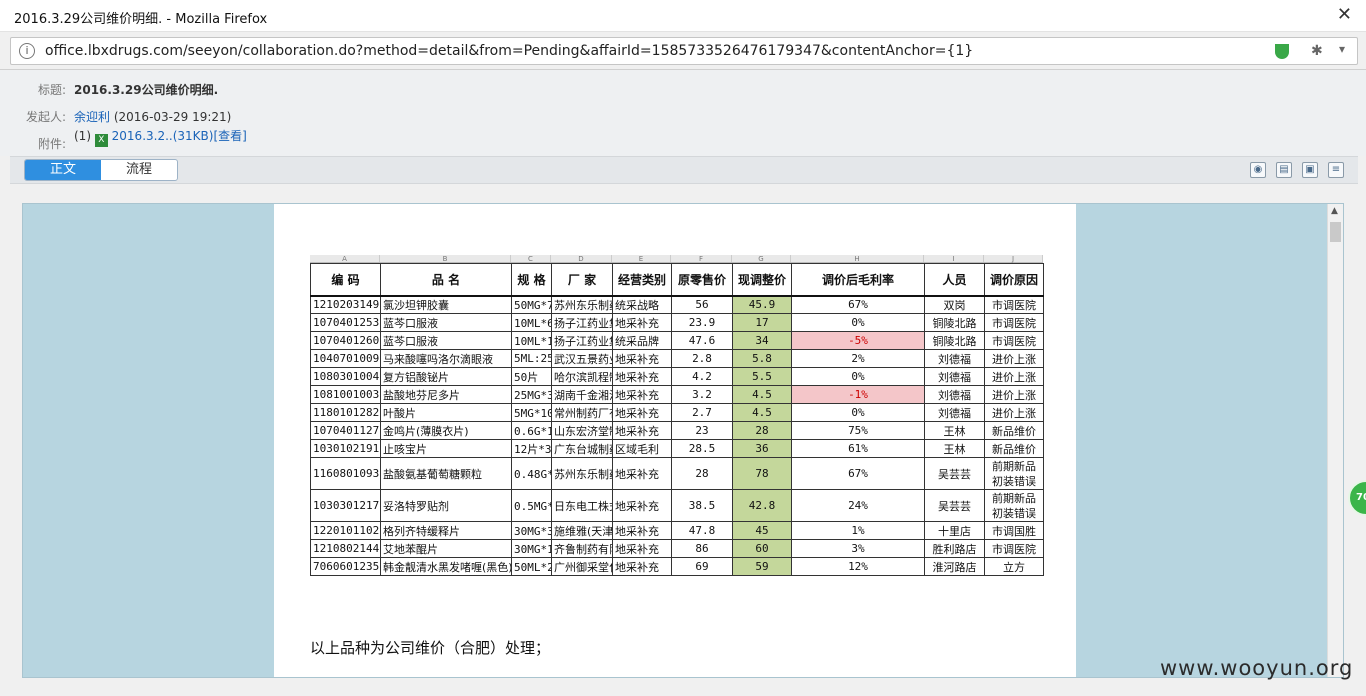 The width and height of the screenshot is (1366, 696). What do you see at coordinates (163, 136) in the screenshot?
I see `attachment-link: 2016.3.2..(31KB)` at bounding box center [163, 136].